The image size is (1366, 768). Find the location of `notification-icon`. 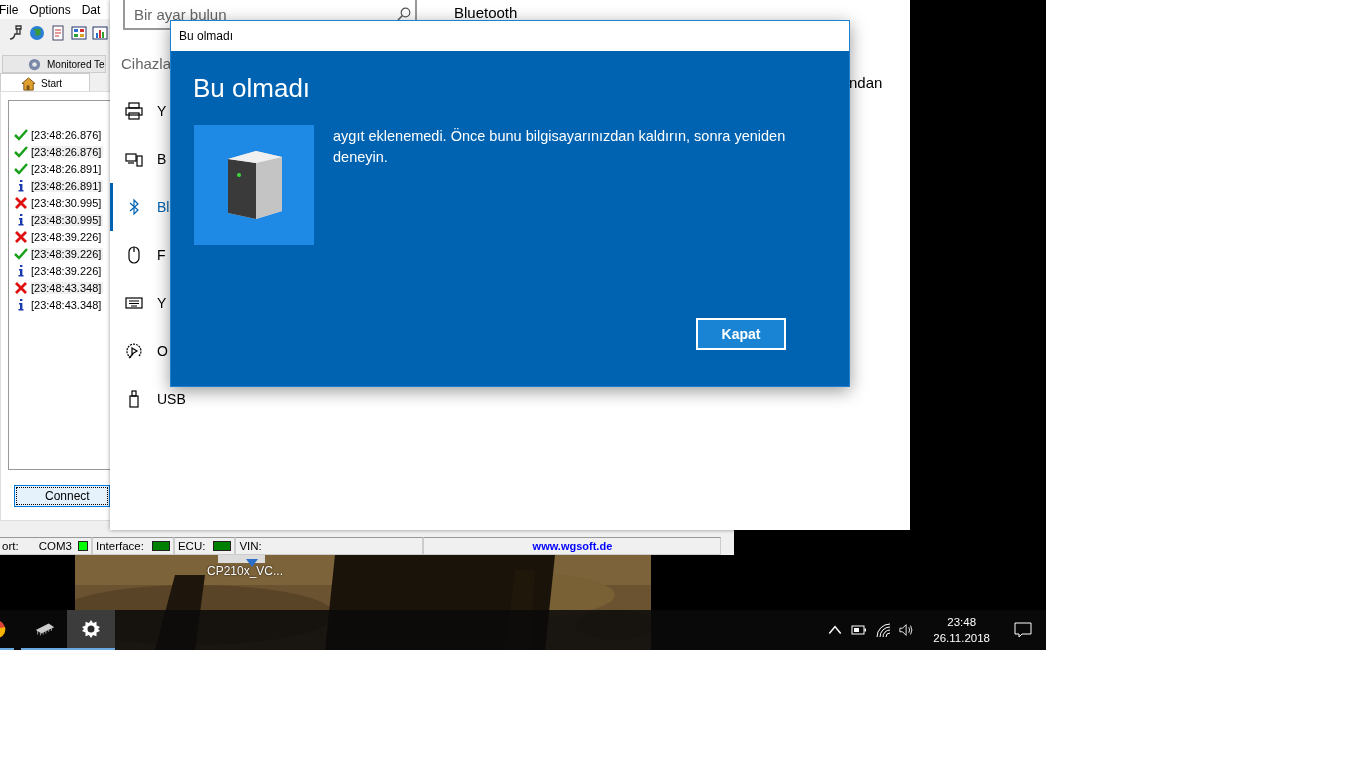

notification-icon is located at coordinates (1023, 630).